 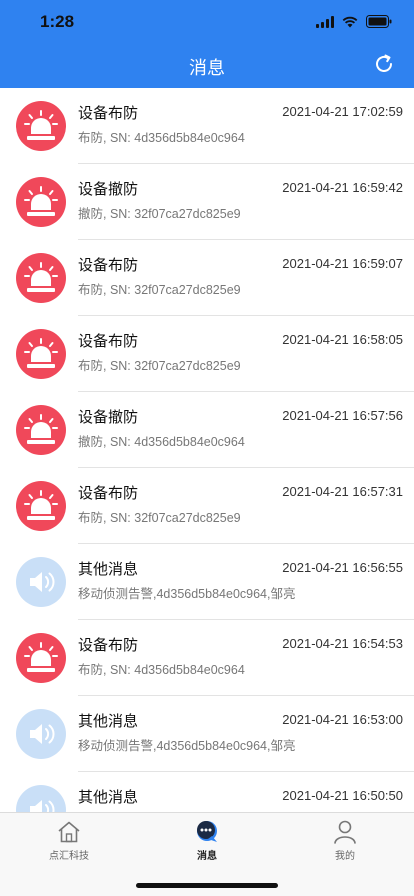 What do you see at coordinates (342, 795) in the screenshot?
I see `message-time: 2021-04-21 16:50:50` at bounding box center [342, 795].